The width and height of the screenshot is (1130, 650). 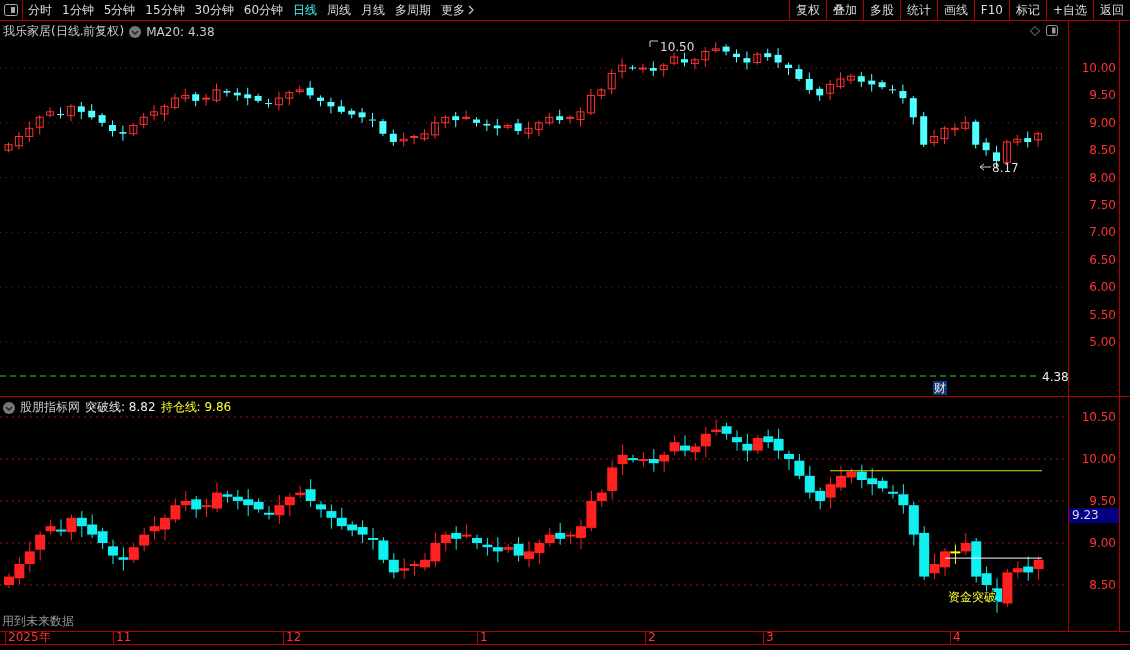 What do you see at coordinates (38, 621) in the screenshot?
I see `warning-text: 用到未来数据` at bounding box center [38, 621].